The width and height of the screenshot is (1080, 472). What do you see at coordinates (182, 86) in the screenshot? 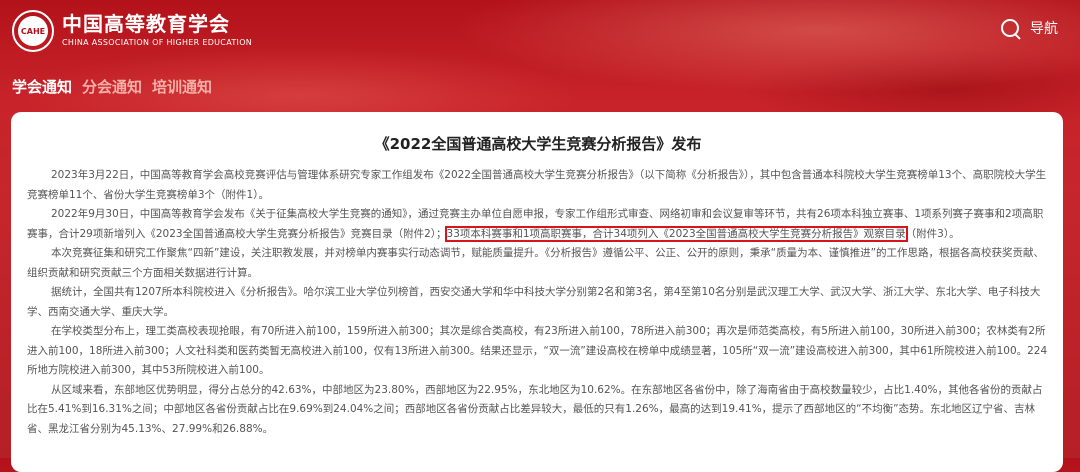
I see `tab-training-notice: 培训通知` at bounding box center [182, 86].